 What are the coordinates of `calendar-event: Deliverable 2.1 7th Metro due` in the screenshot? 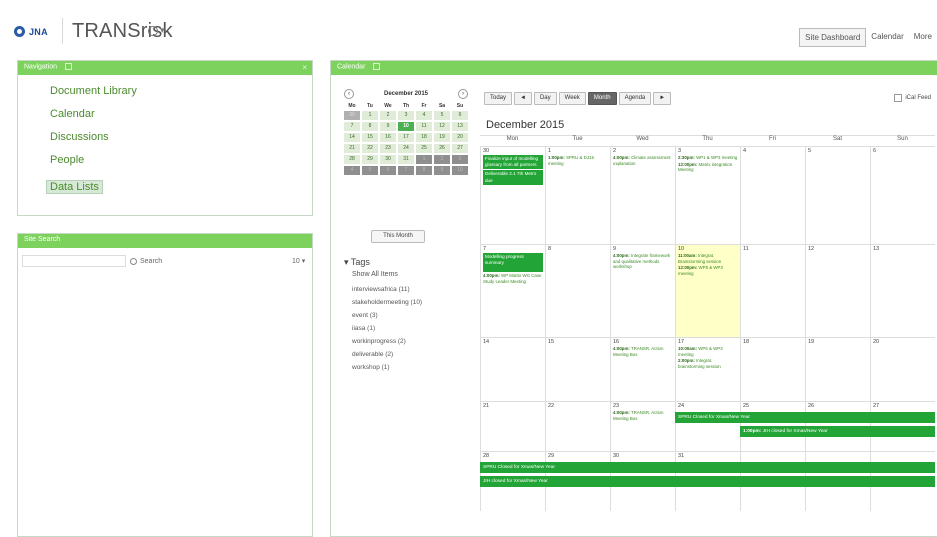 It's located at (513, 177).